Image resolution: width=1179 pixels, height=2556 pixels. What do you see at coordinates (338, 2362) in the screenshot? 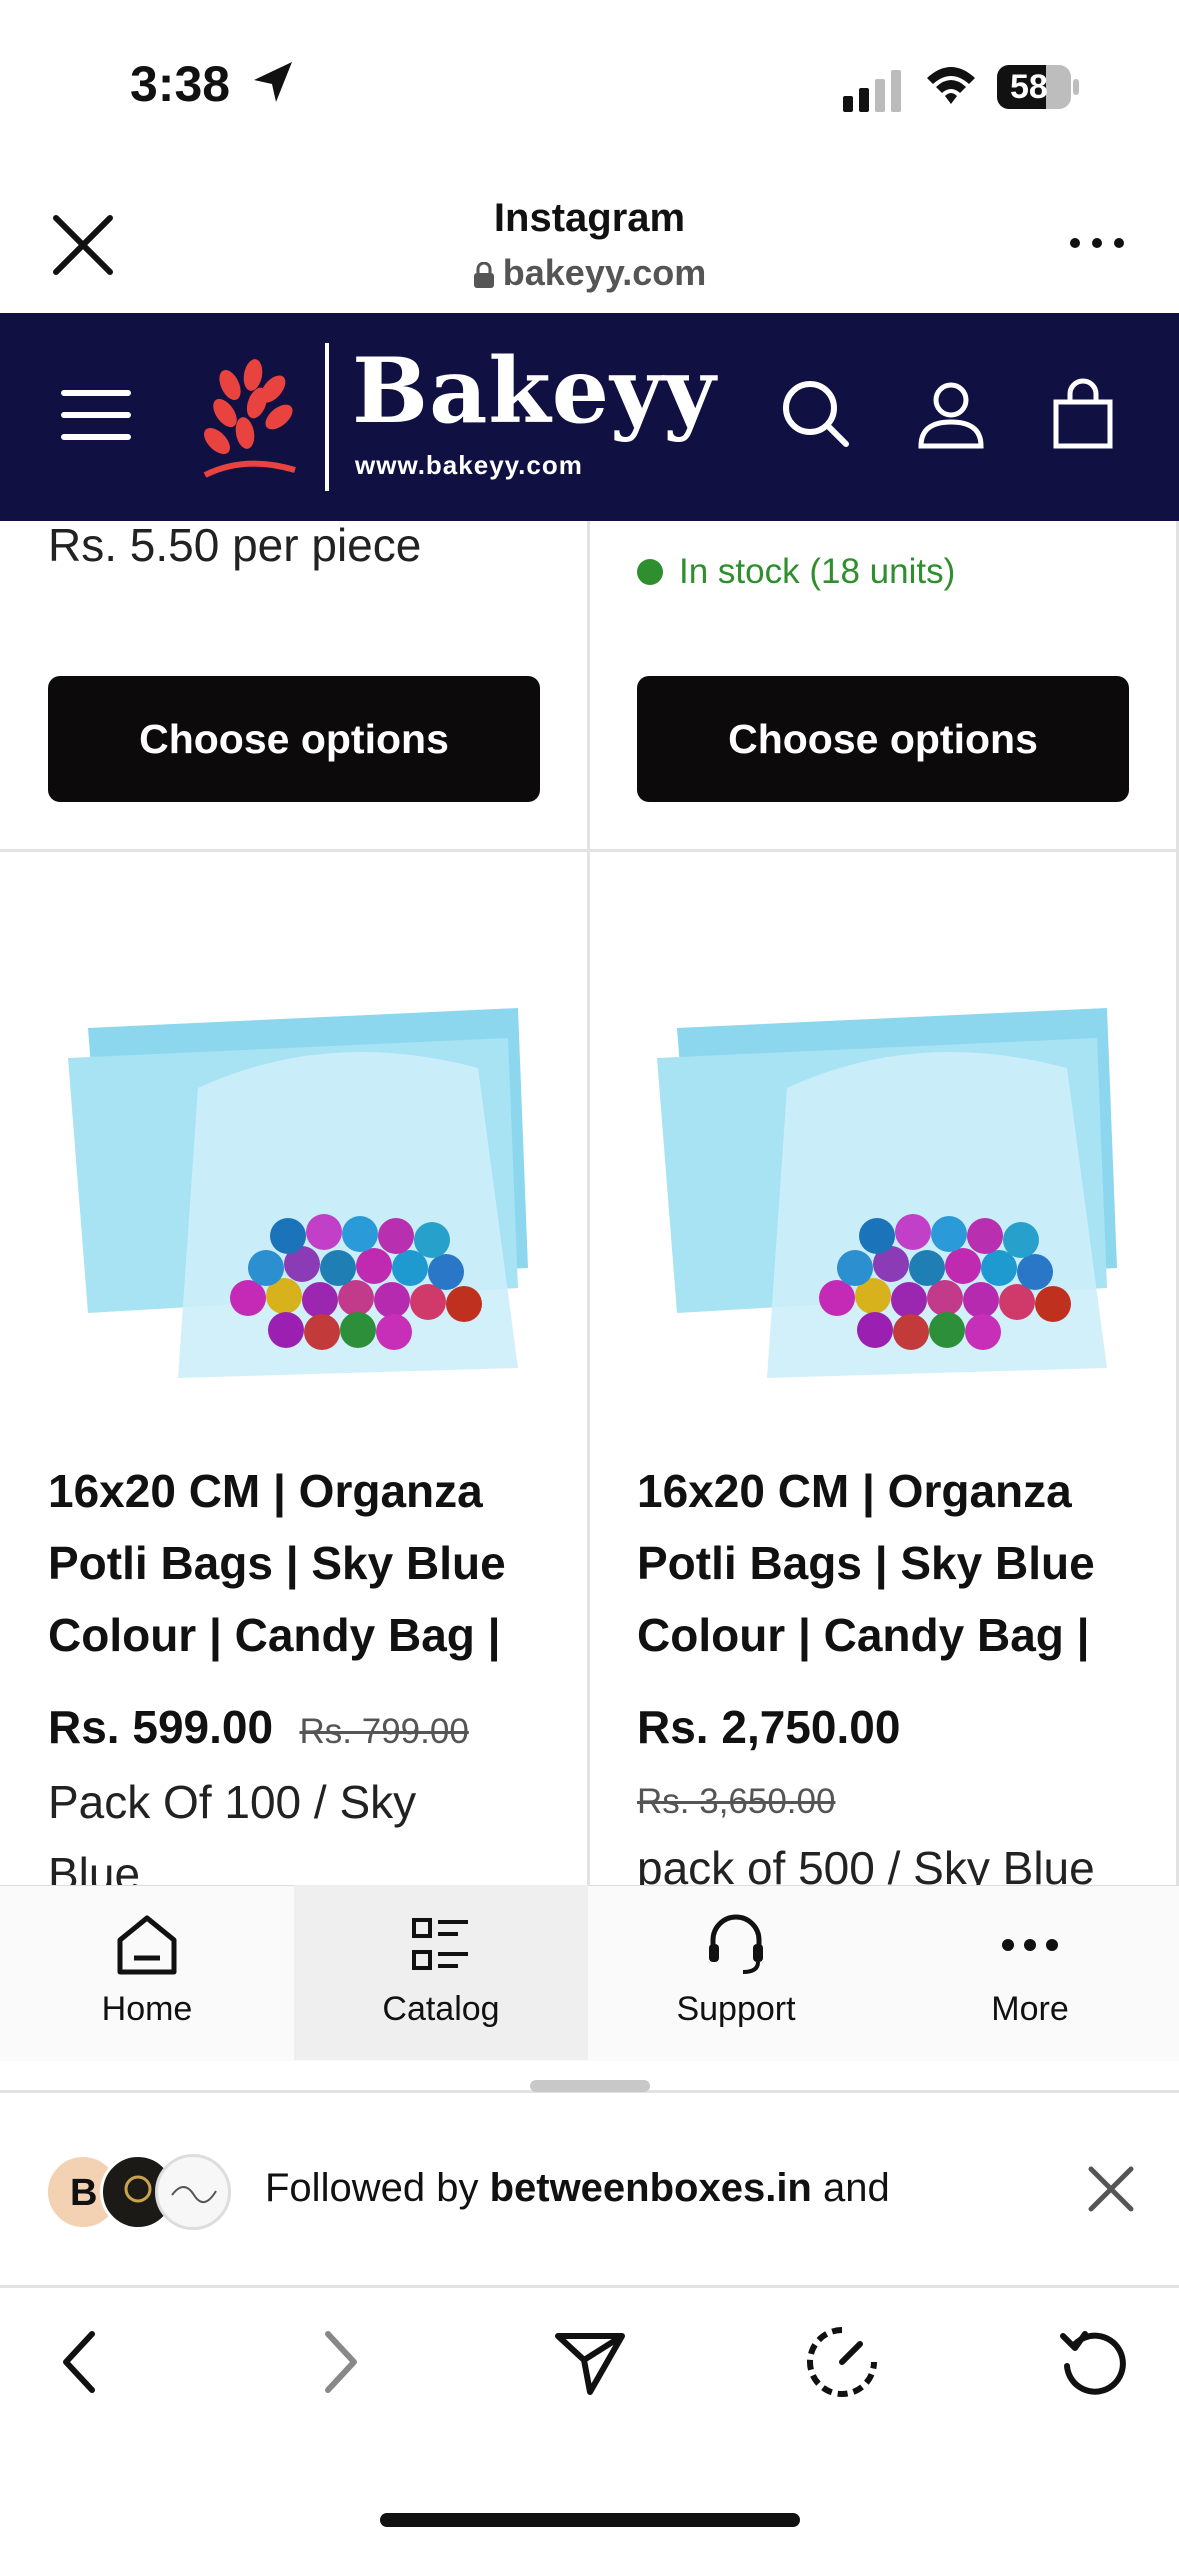
I see `forward-icon` at bounding box center [338, 2362].